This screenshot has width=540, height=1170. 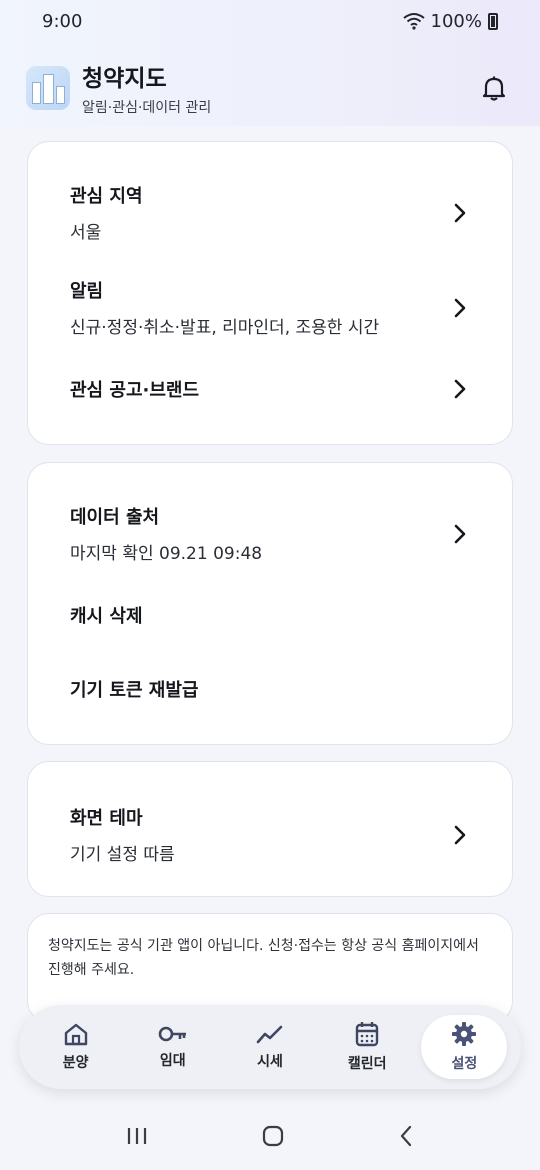 What do you see at coordinates (270, 689) in the screenshot?
I see `row-reissue-device-token: 기기 토큰 재발급` at bounding box center [270, 689].